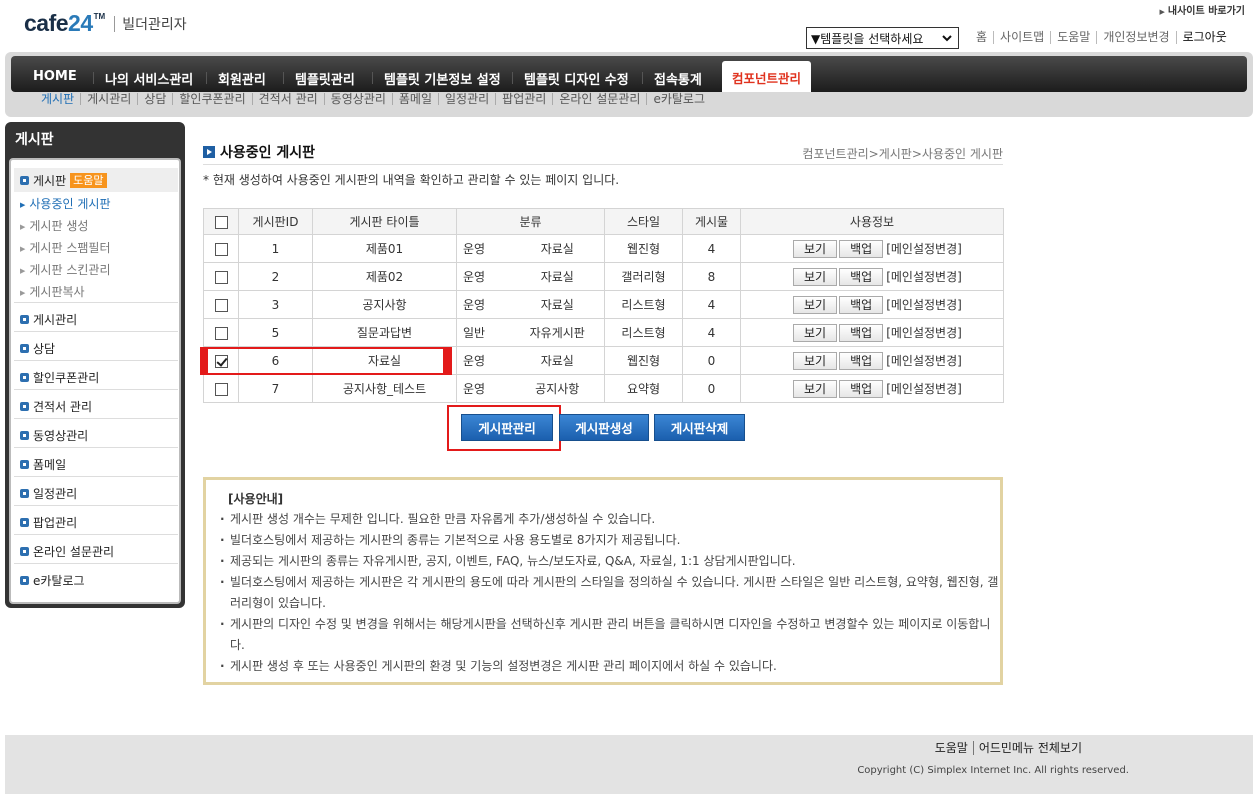 Image resolution: width=1258 pixels, height=794 pixels. I want to click on sidebar-section-5: 폼메일, so click(96, 464).